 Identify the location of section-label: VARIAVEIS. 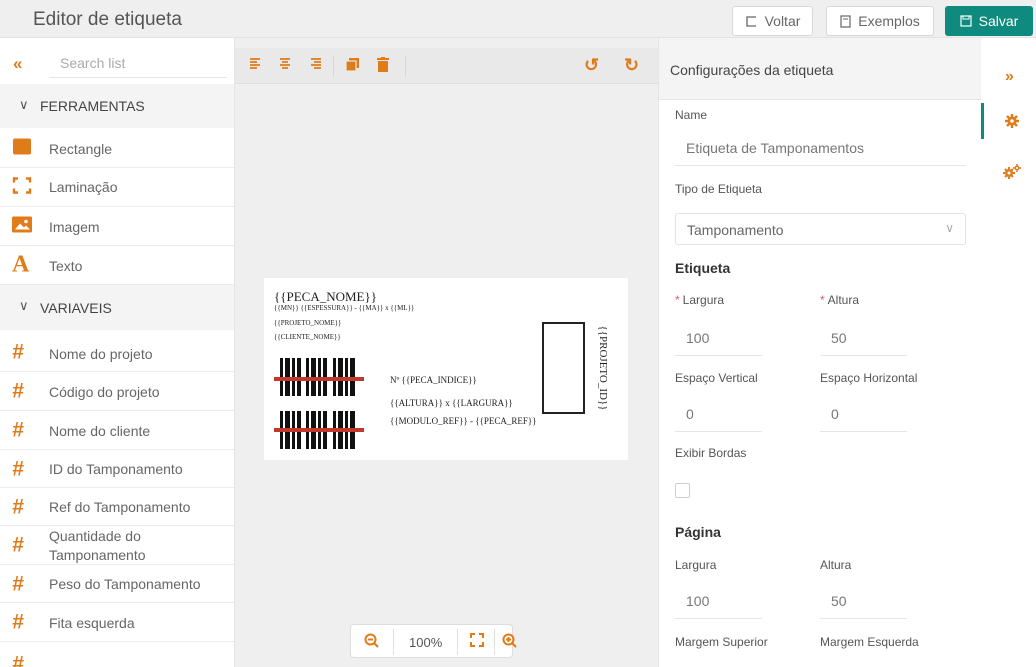
(76, 307).